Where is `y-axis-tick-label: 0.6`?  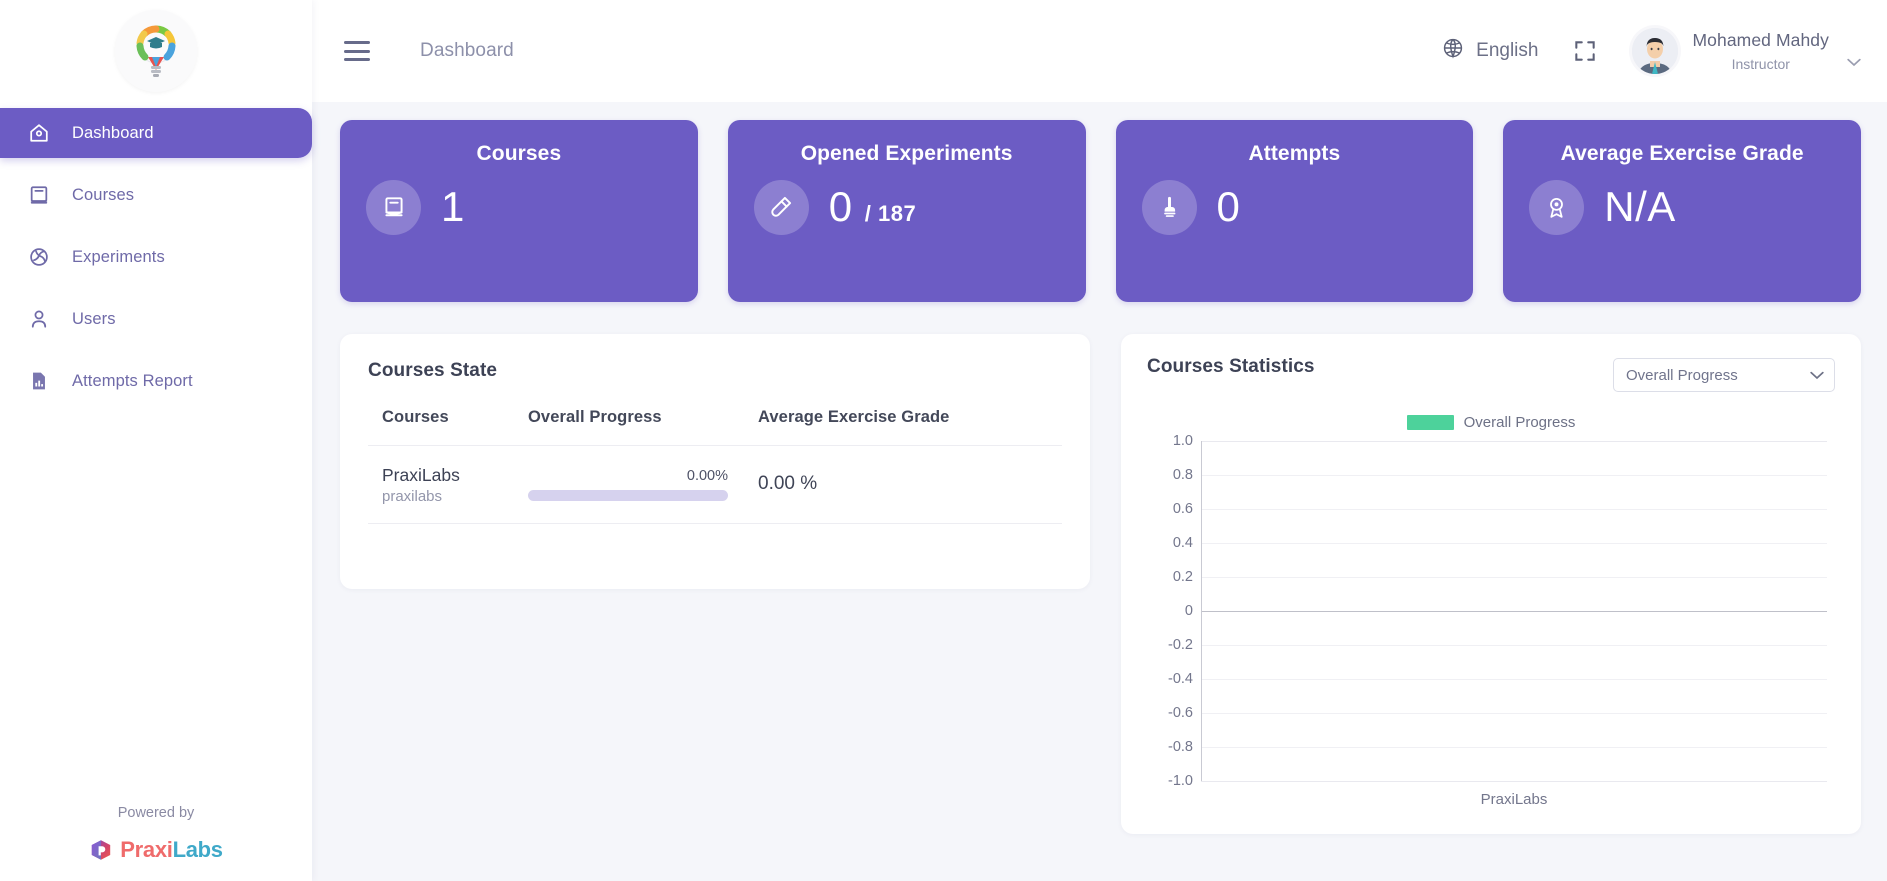
y-axis-tick-label: 0.6 is located at coordinates (1182, 509).